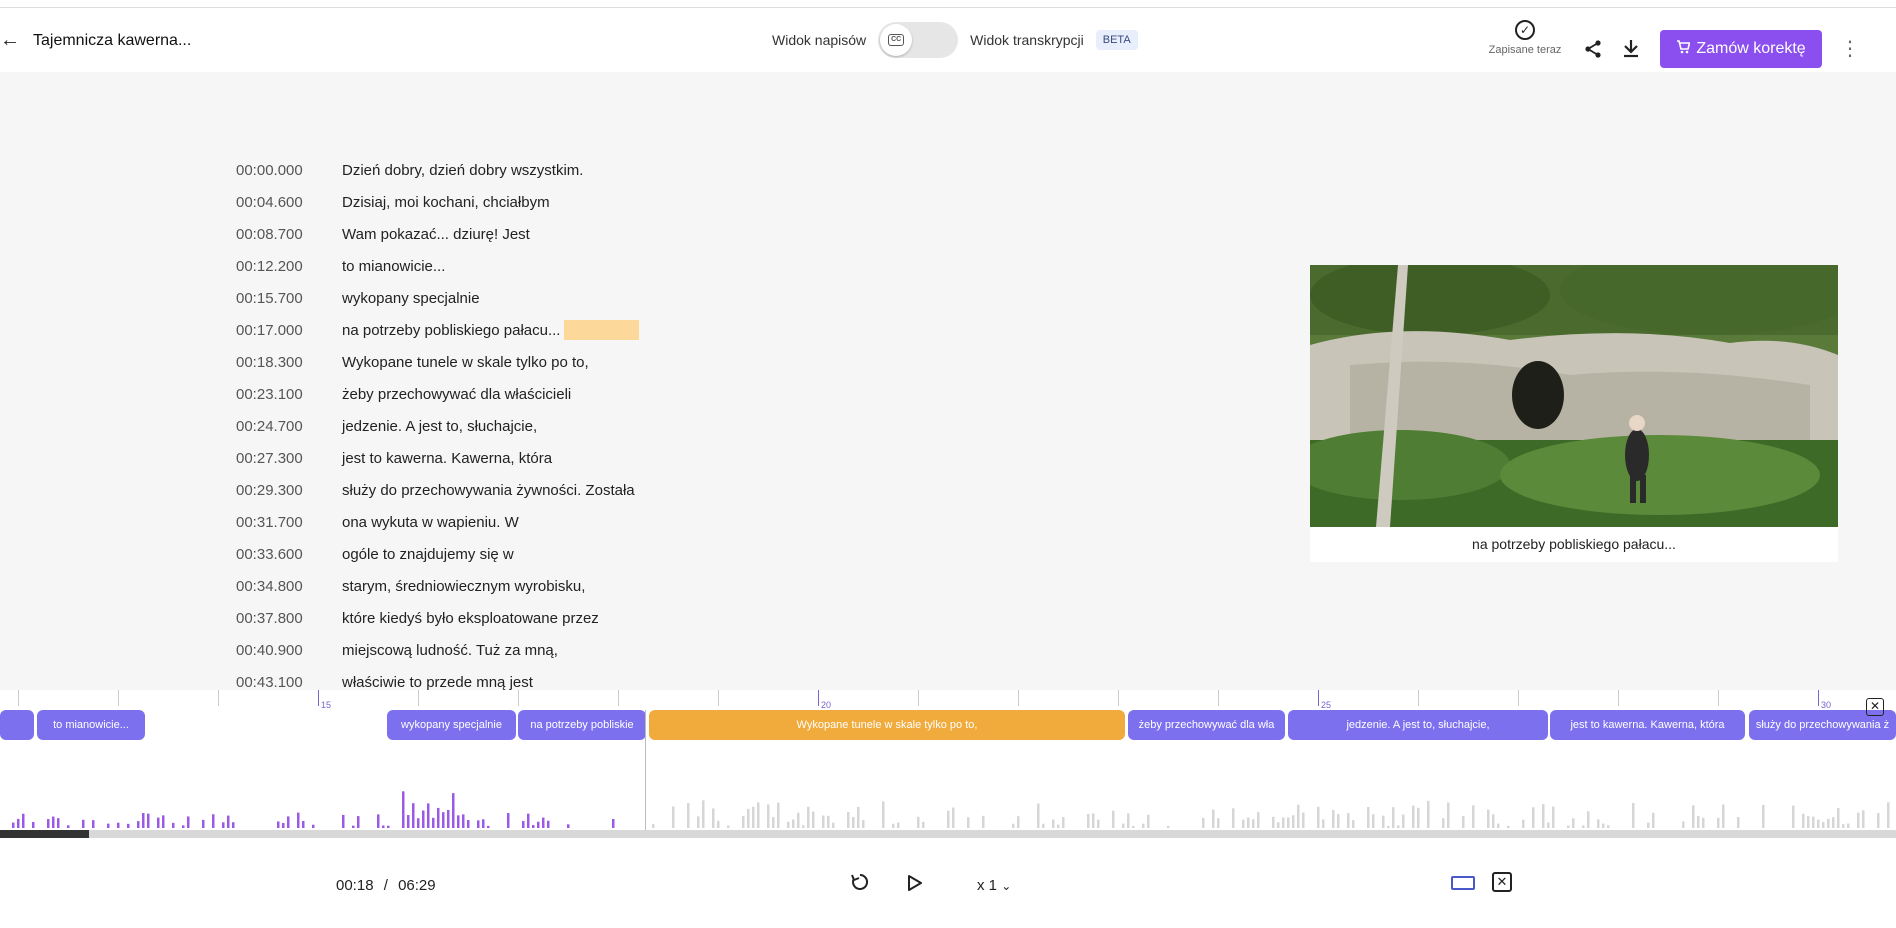  What do you see at coordinates (430, 522) in the screenshot?
I see `segment-text: ona wykuta w wapieniu. W` at bounding box center [430, 522].